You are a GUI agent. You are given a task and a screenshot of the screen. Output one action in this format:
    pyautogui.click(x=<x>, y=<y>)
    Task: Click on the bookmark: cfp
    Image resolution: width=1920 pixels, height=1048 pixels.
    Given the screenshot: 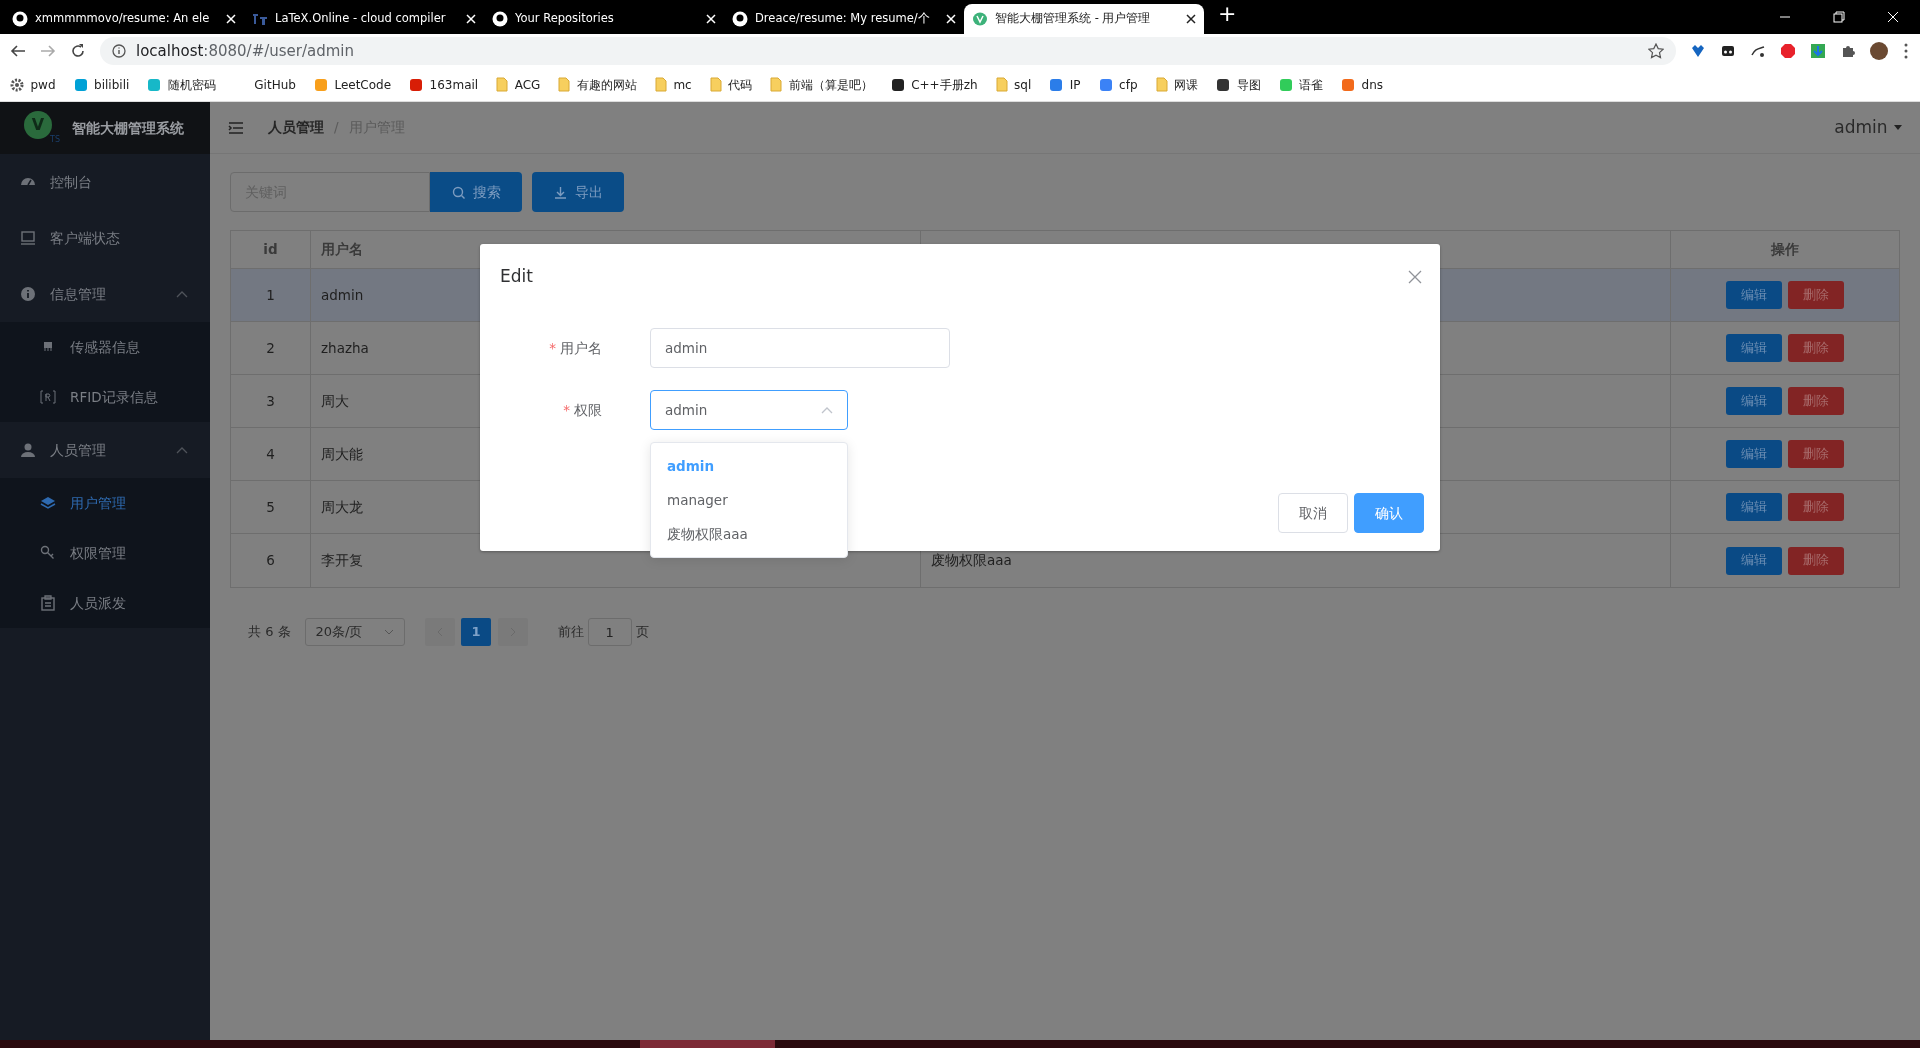 What is the action you would take?
    pyautogui.click(x=1118, y=84)
    